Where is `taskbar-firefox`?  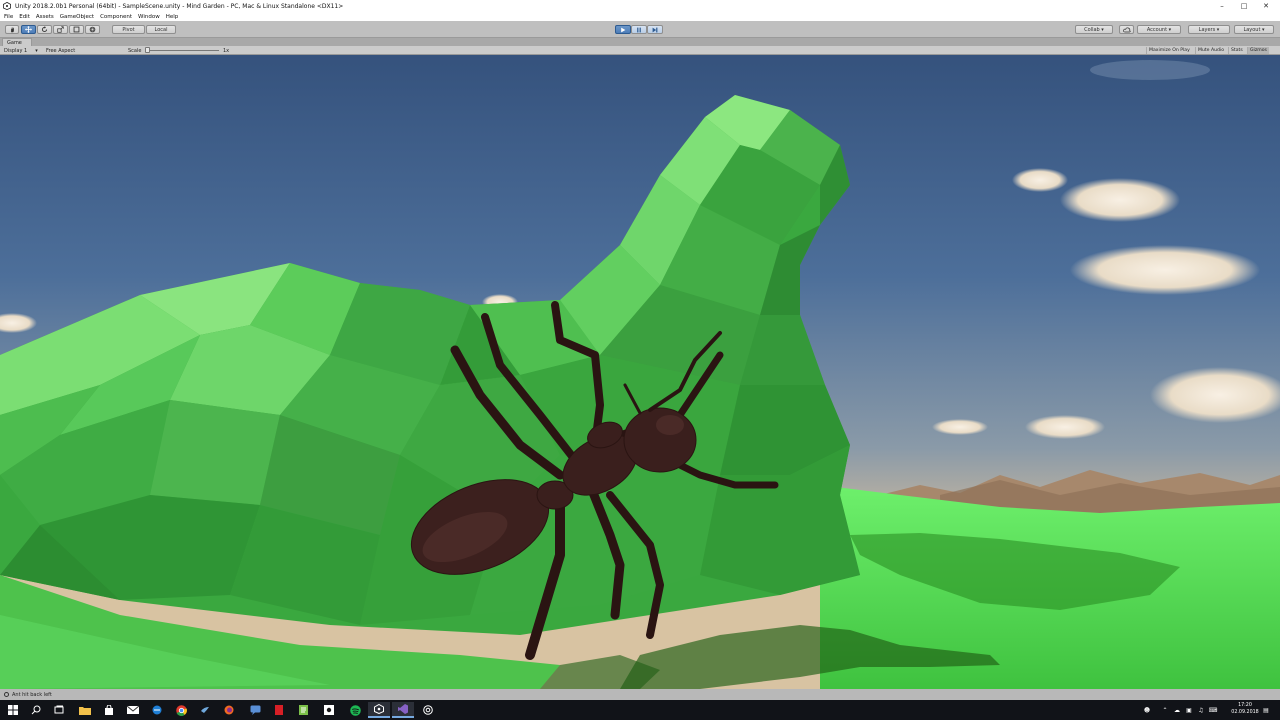
taskbar-firefox is located at coordinates (229, 710).